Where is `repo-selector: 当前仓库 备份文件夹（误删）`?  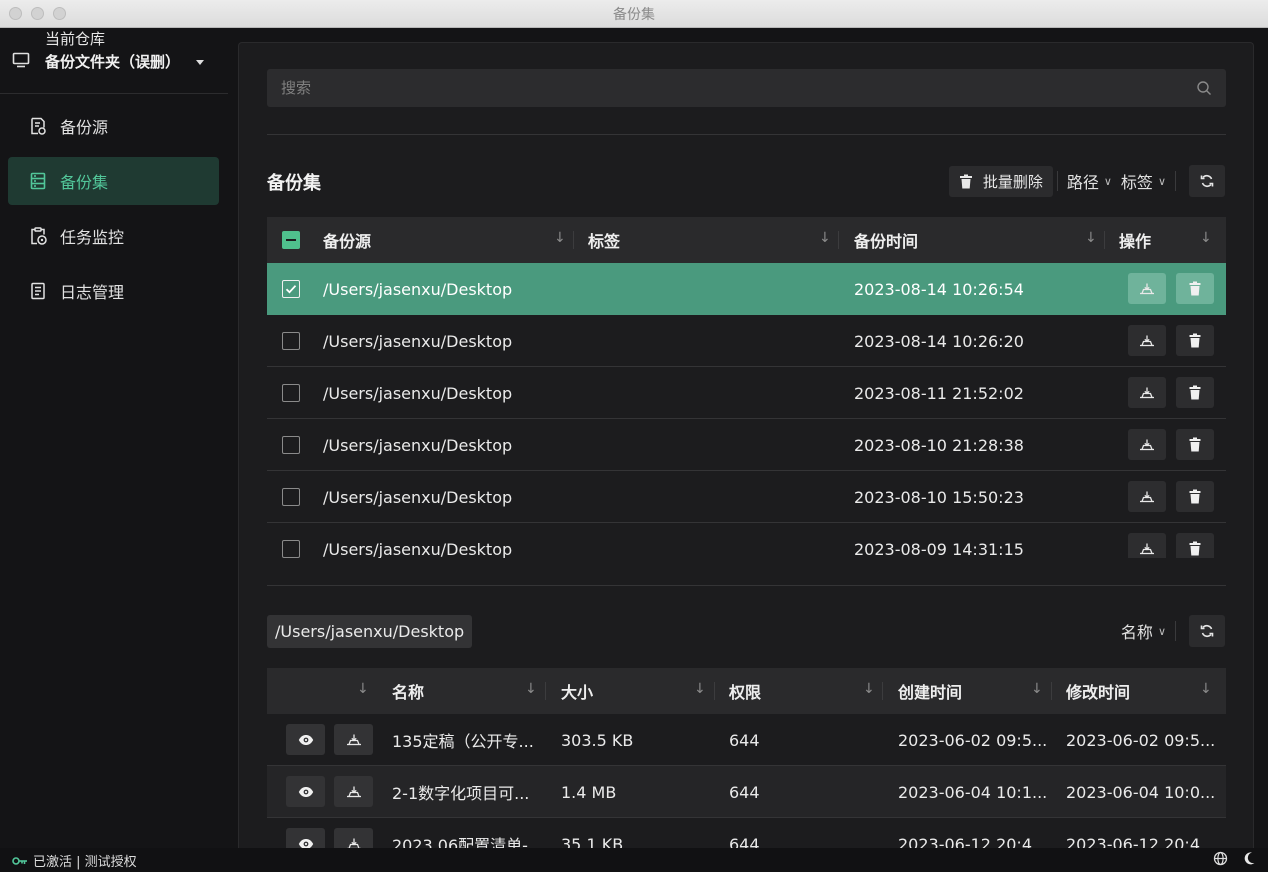
repo-selector: 当前仓库 备份文件夹（误删） is located at coordinates (114, 61).